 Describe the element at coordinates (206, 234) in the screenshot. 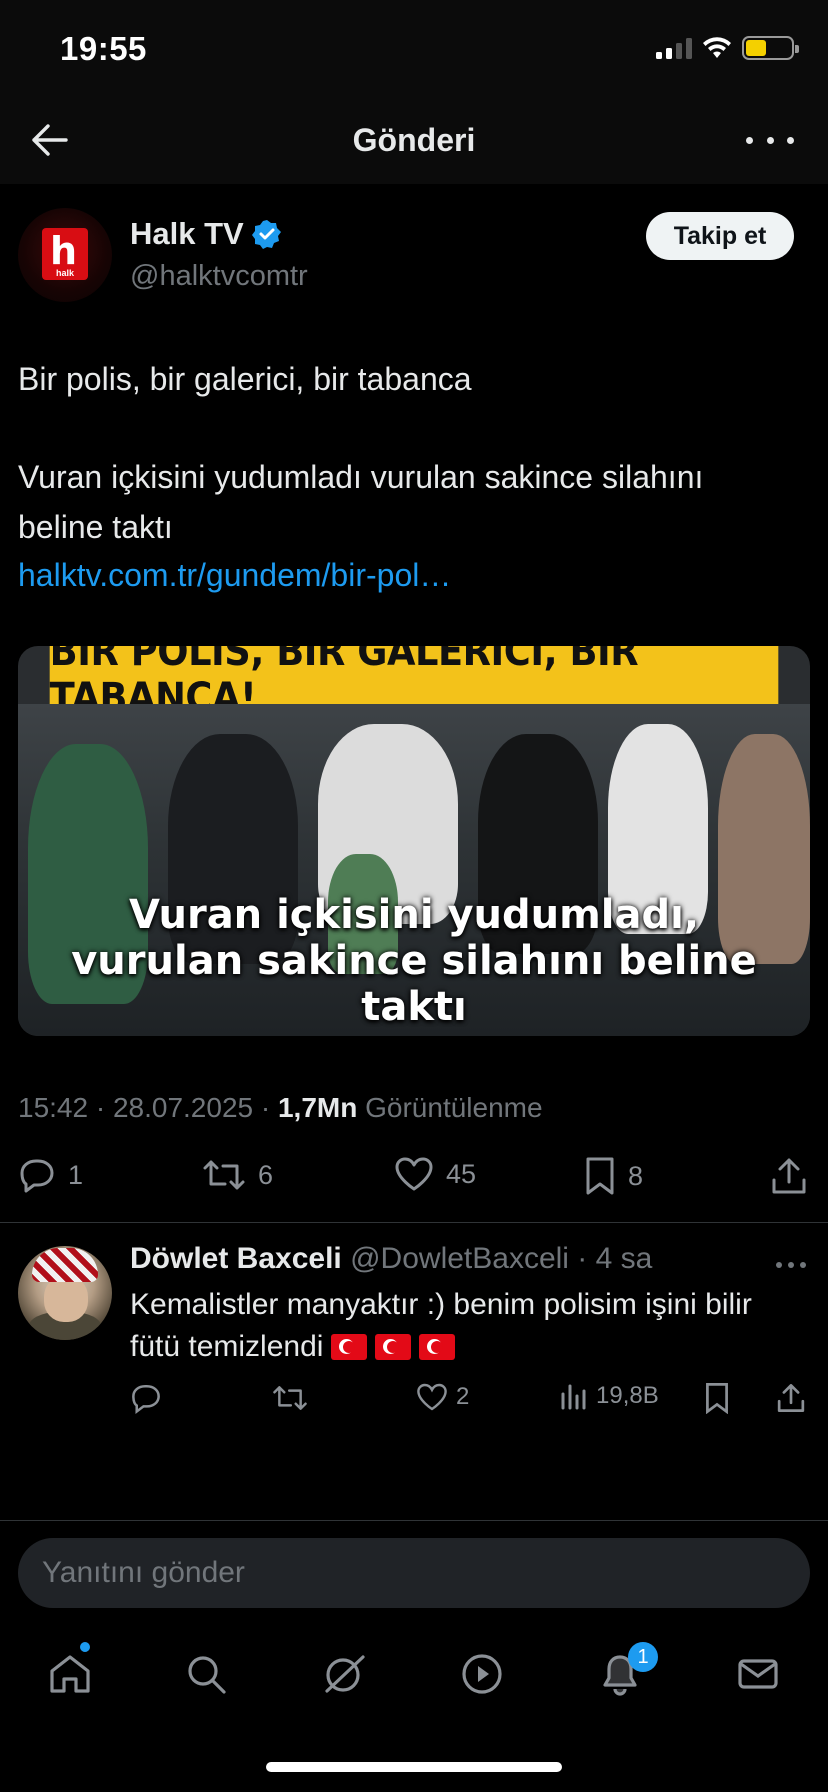

I see `author-name: Halk TV` at that location.